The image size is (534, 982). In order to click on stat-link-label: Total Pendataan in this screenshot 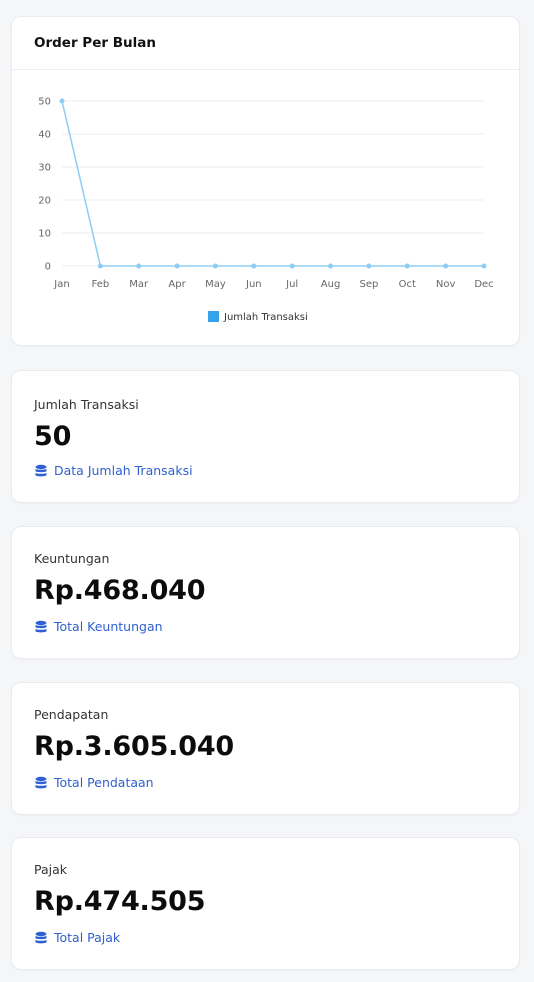, I will do `click(104, 782)`.